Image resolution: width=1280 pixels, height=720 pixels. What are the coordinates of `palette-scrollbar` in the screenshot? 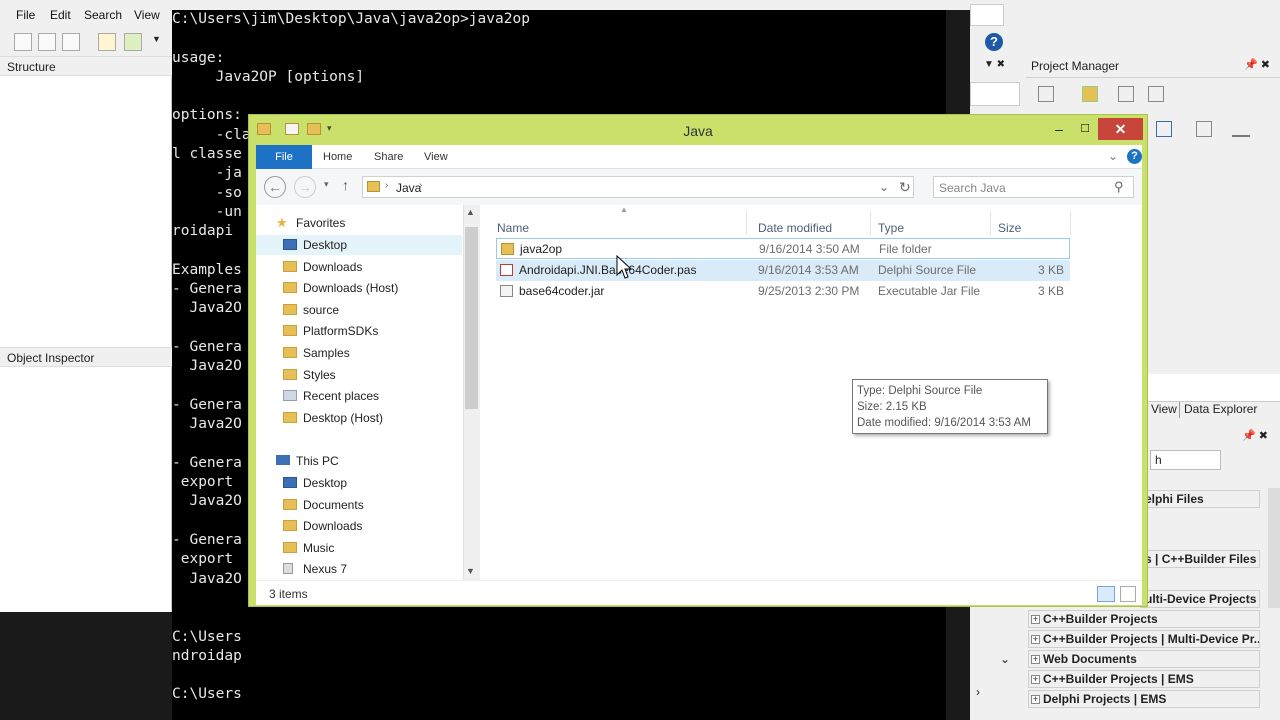 It's located at (1274, 548).